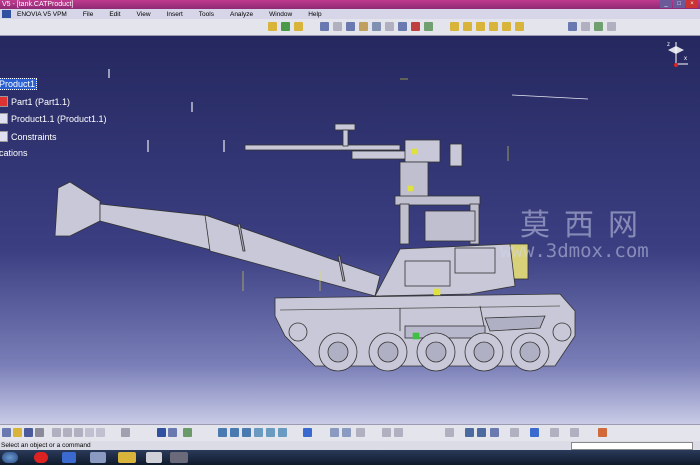 This screenshot has width=700, height=465. What do you see at coordinates (386, 432) in the screenshot?
I see `catalog-browser-icon` at bounding box center [386, 432].